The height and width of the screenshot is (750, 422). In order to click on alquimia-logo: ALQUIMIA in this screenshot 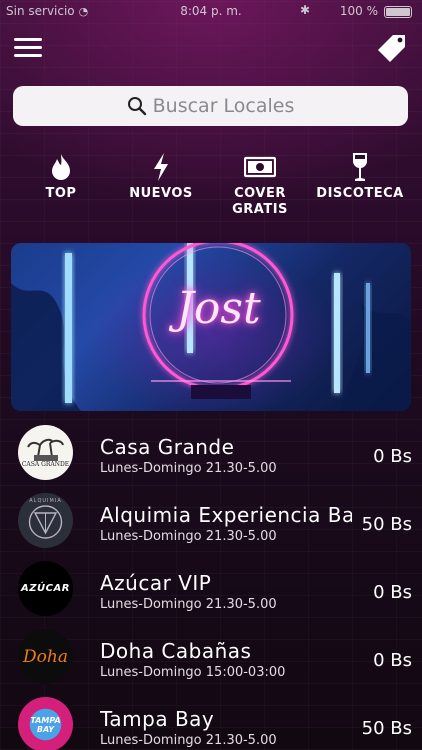, I will do `click(45, 520)`.